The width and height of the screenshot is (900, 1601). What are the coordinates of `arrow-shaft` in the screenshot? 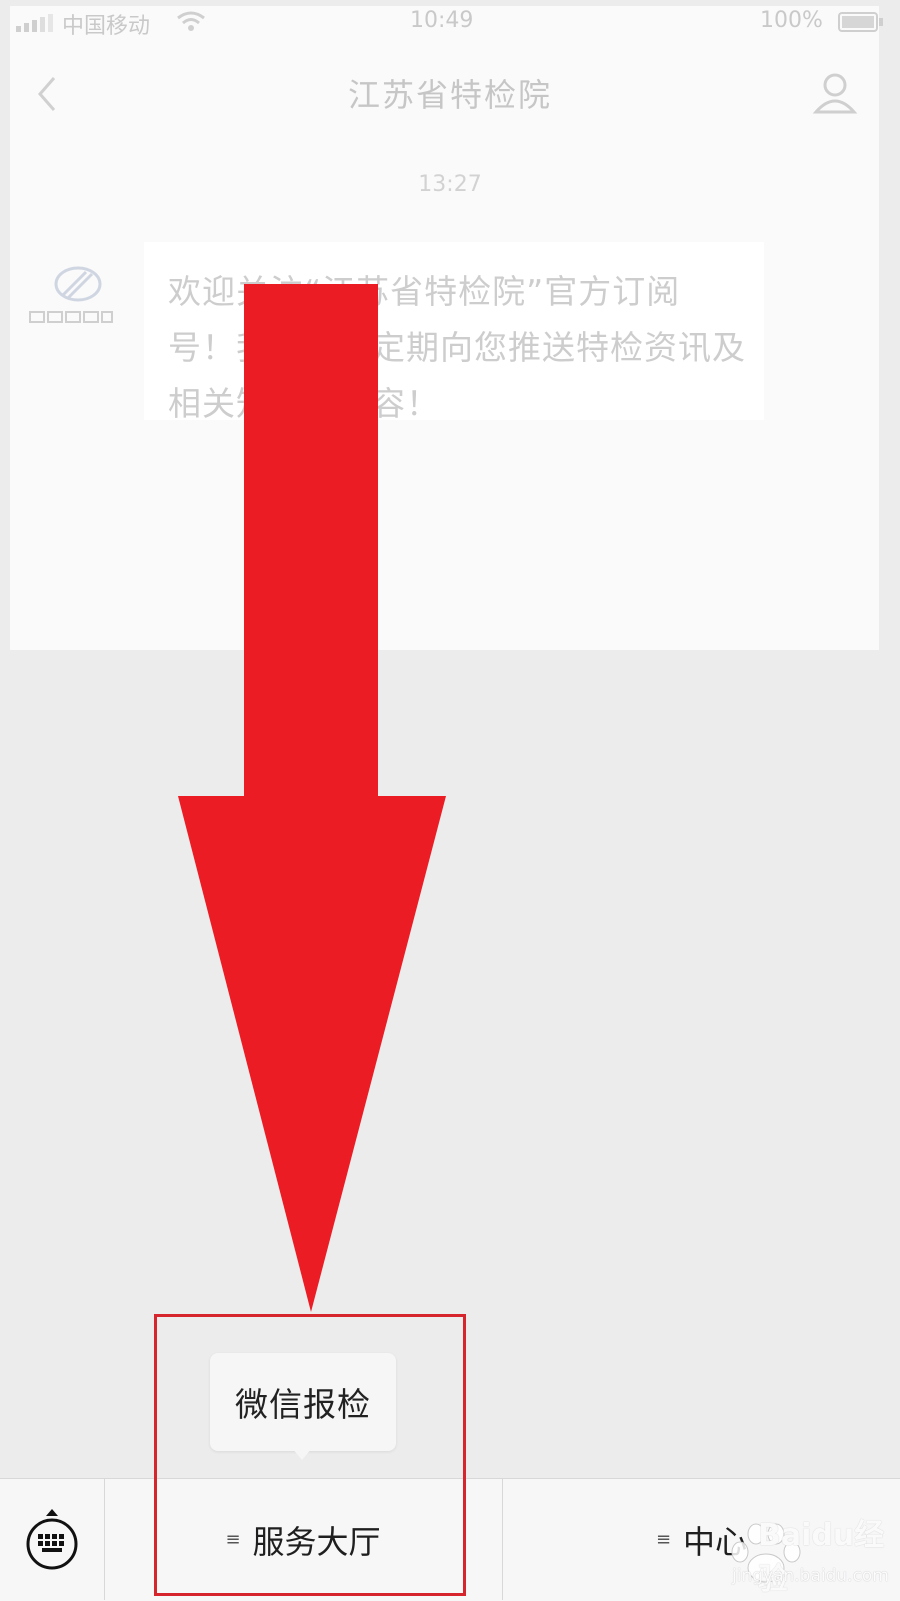 It's located at (311, 541).